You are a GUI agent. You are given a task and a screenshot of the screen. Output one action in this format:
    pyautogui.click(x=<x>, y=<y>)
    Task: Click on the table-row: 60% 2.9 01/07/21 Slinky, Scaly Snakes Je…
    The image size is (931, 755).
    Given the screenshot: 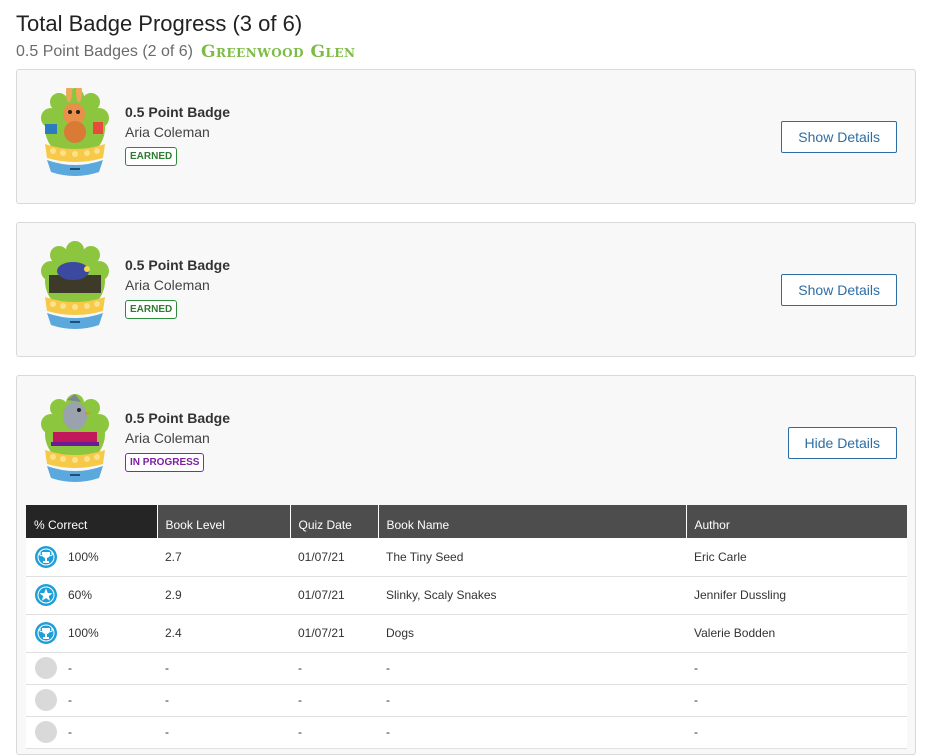 What is the action you would take?
    pyautogui.click(x=466, y=595)
    